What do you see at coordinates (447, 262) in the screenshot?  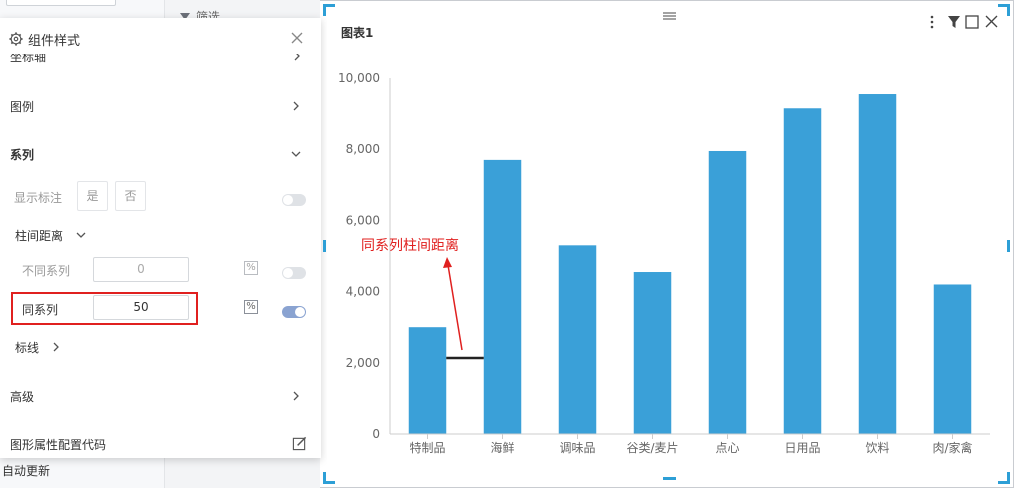 I see `annotation-arrow-head` at bounding box center [447, 262].